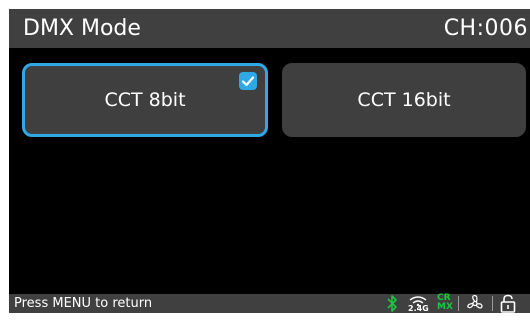 This screenshot has height=322, width=530. I want to click on option-label: CCT 16bit, so click(404, 100).